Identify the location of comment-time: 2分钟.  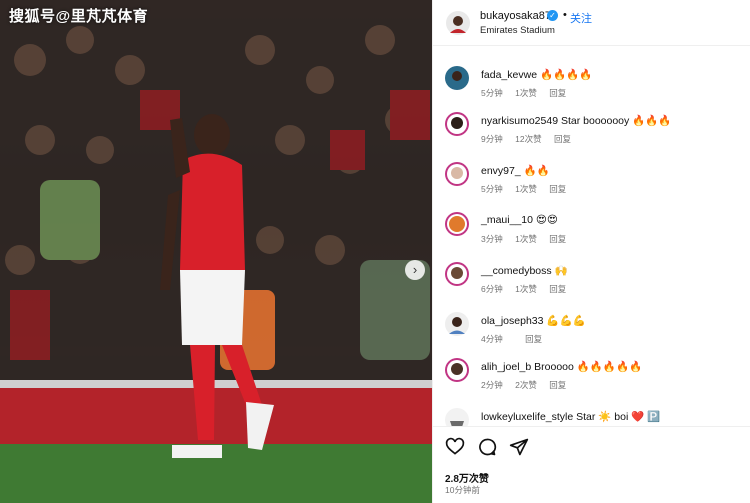
(492, 385).